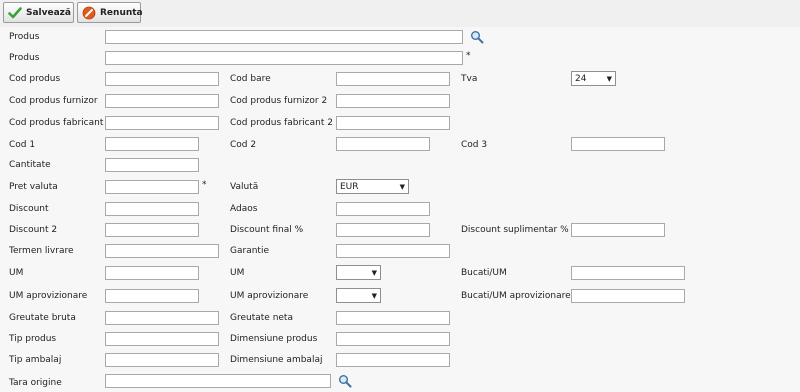  I want to click on cod-produs-fabricant-input, so click(162, 123).